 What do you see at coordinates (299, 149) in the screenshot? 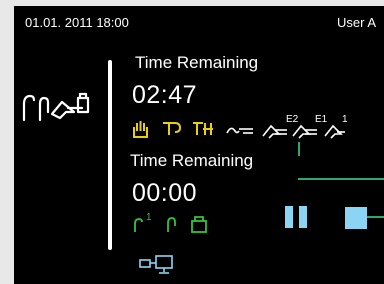
I see `flow-line-vertical` at bounding box center [299, 149].